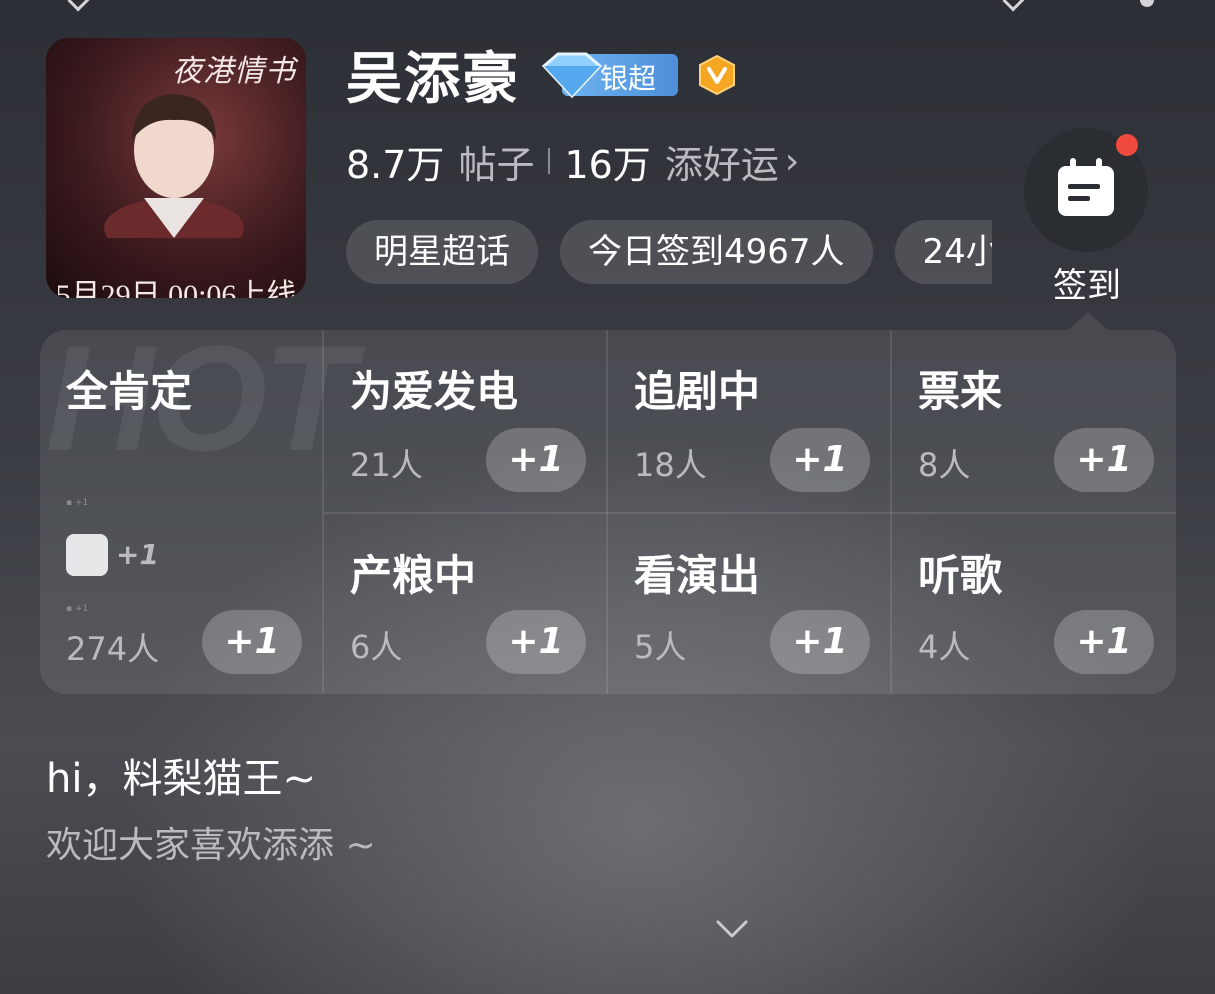  I want to click on portrait-illustration, so click(174, 166).